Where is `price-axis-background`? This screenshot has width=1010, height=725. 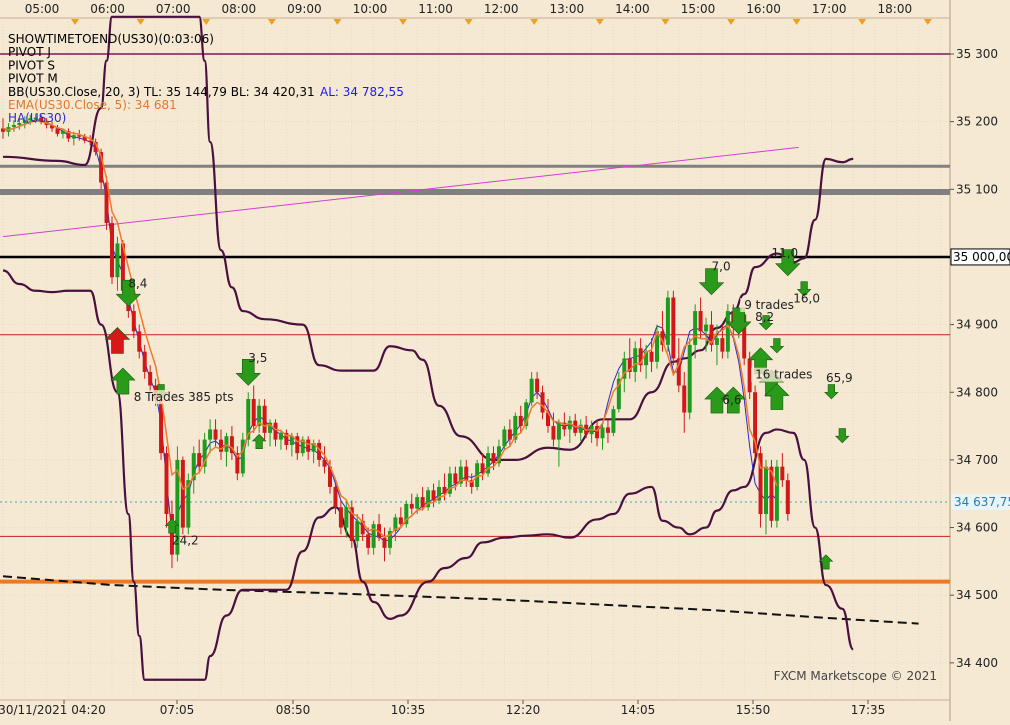 price-axis-background is located at coordinates (980, 360).